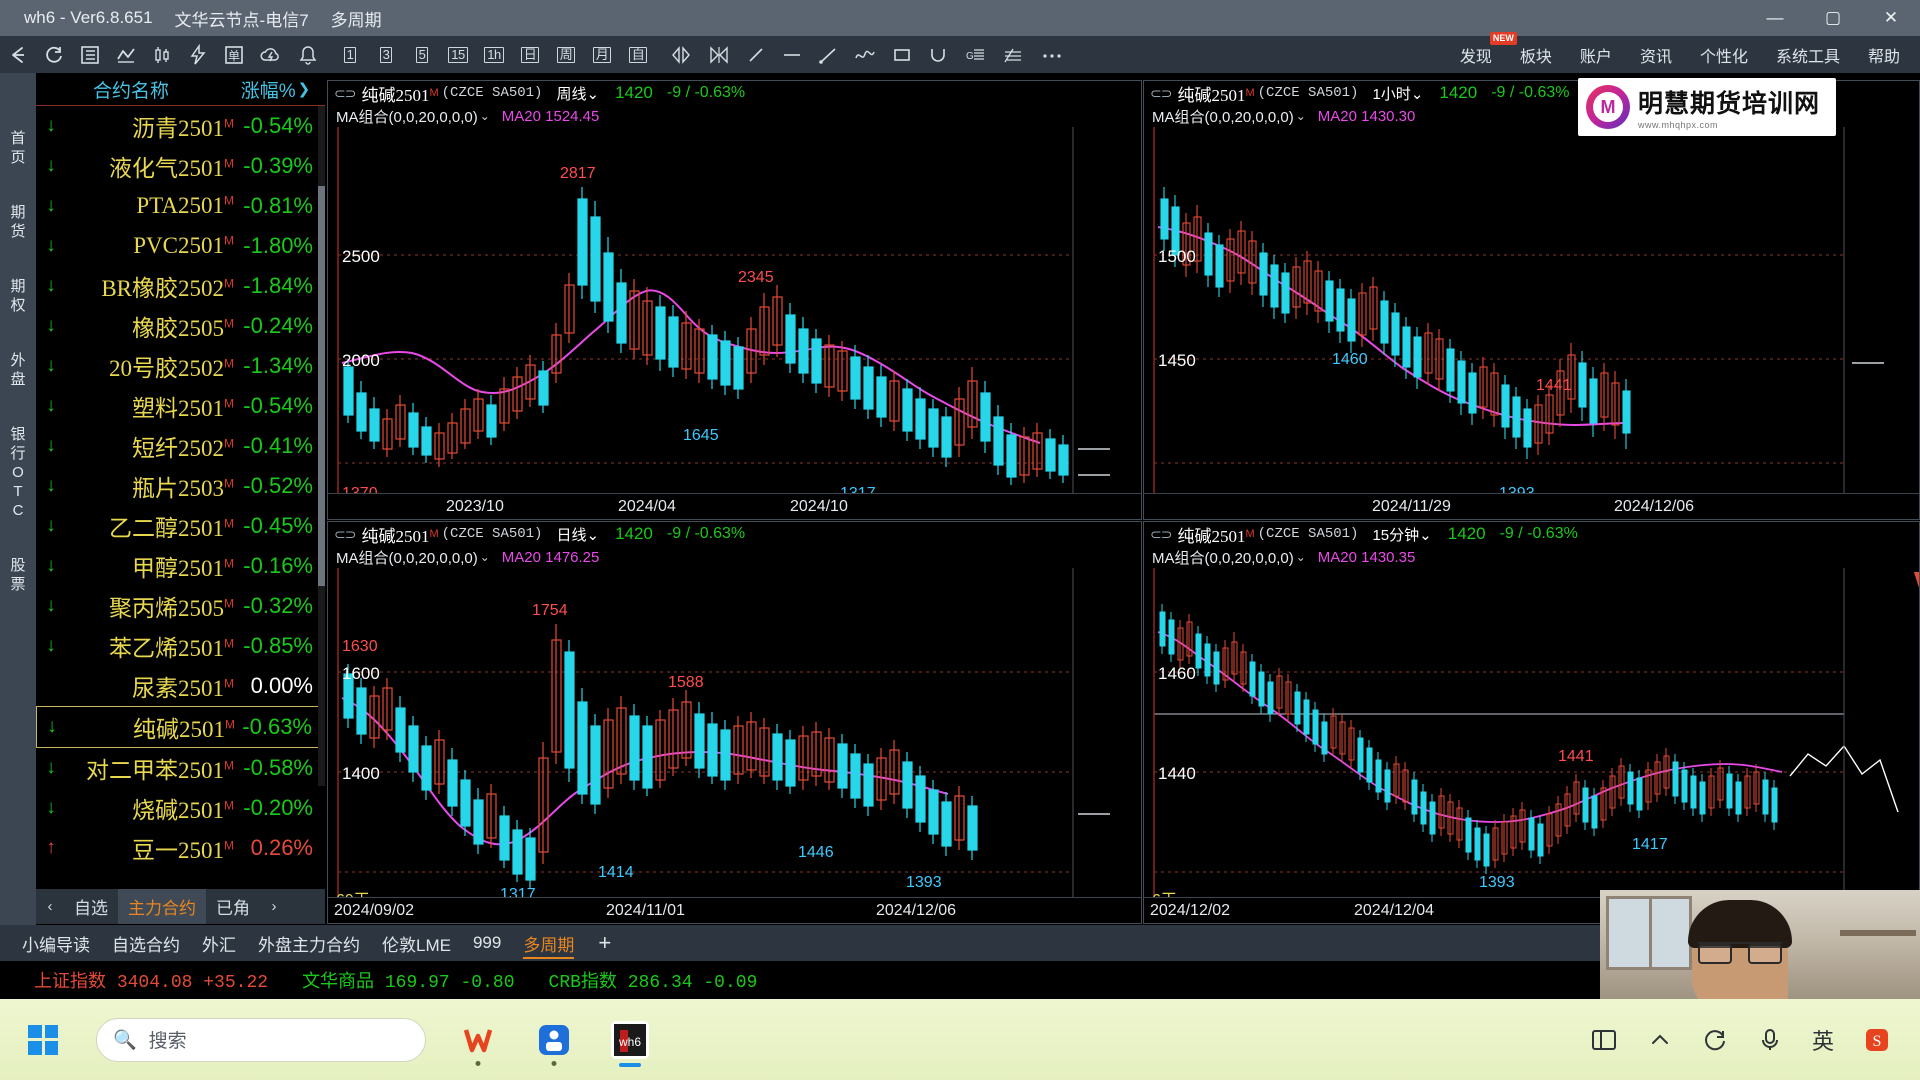  Describe the element at coordinates (180, 206) in the screenshot. I see `quote-row: ↓ PTA2501M -0.81%` at that location.